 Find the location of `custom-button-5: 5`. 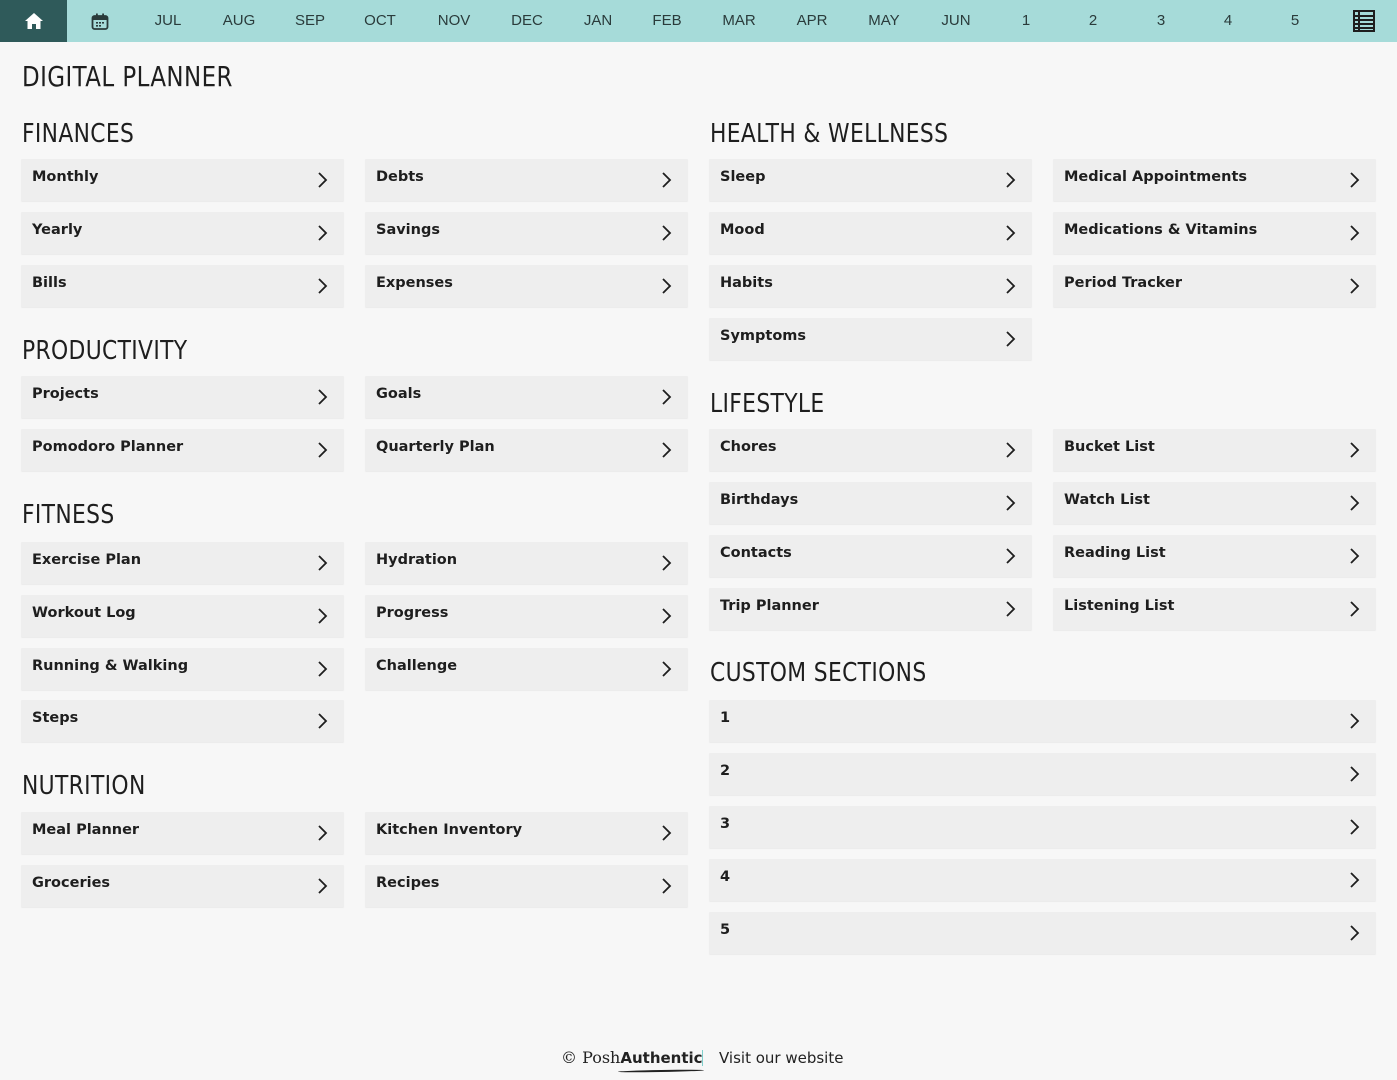

custom-button-5: 5 is located at coordinates (1042, 933).